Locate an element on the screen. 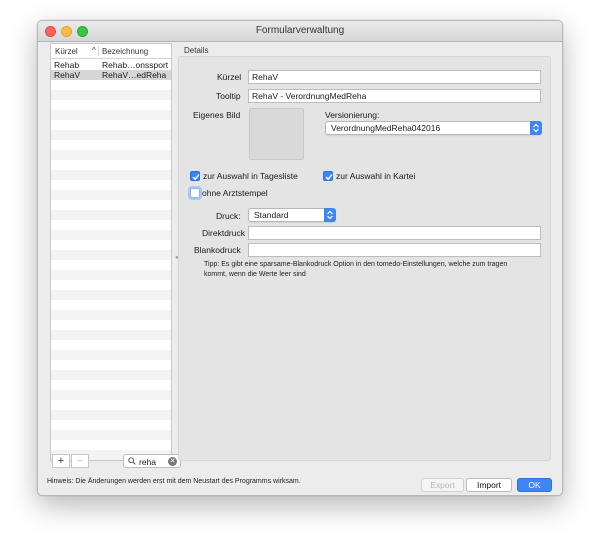 The width and height of the screenshot is (600, 548). search-icon is located at coordinates (132, 461).